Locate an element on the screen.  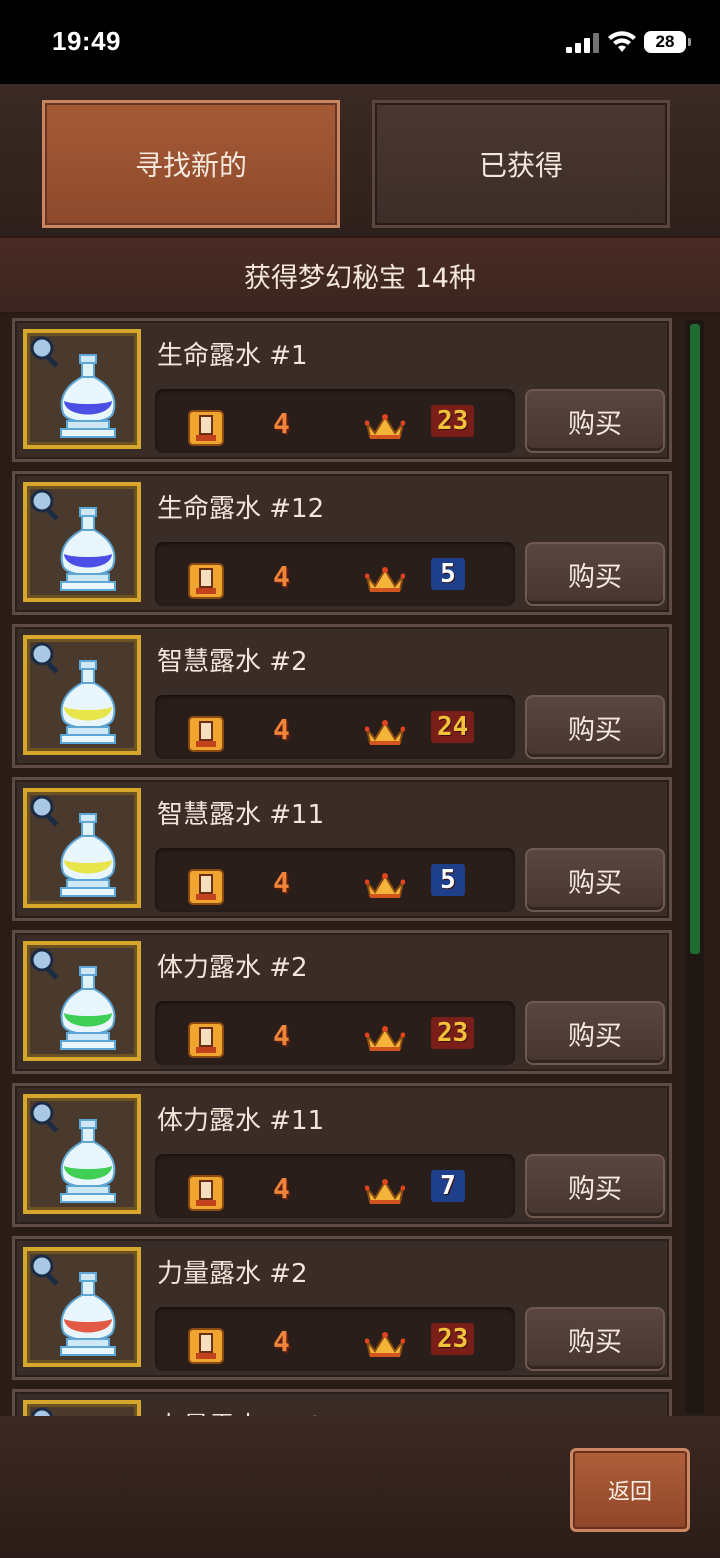
item-stats: 4 7 is located at coordinates (335, 1186).